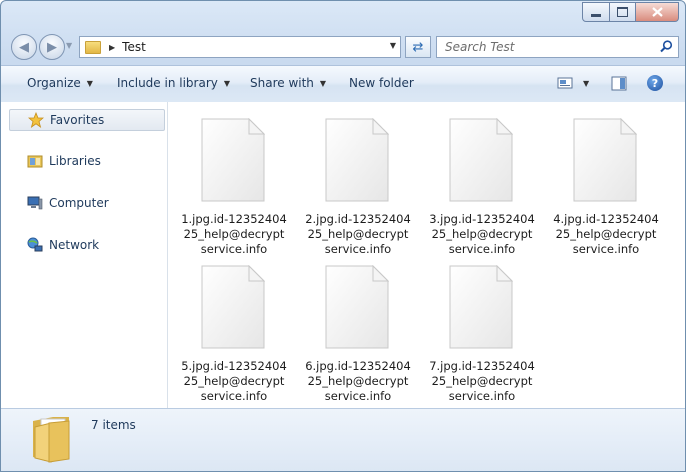 Image resolution: width=686 pixels, height=472 pixels. I want to click on forward-button: ▶, so click(52, 47).